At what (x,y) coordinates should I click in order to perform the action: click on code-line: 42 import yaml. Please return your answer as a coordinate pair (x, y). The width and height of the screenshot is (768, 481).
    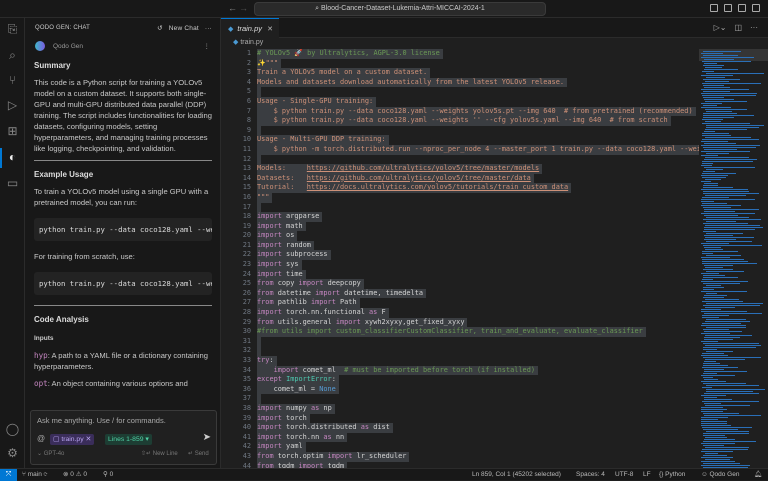
    Looking at the image, I should click on (460, 447).